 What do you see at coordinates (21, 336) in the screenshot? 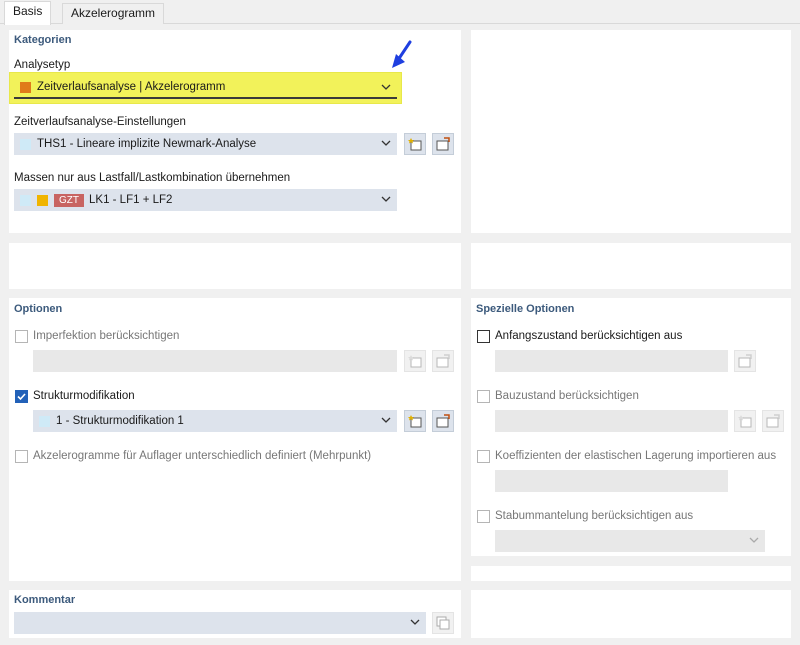
I see `imperfektion-checkbox` at bounding box center [21, 336].